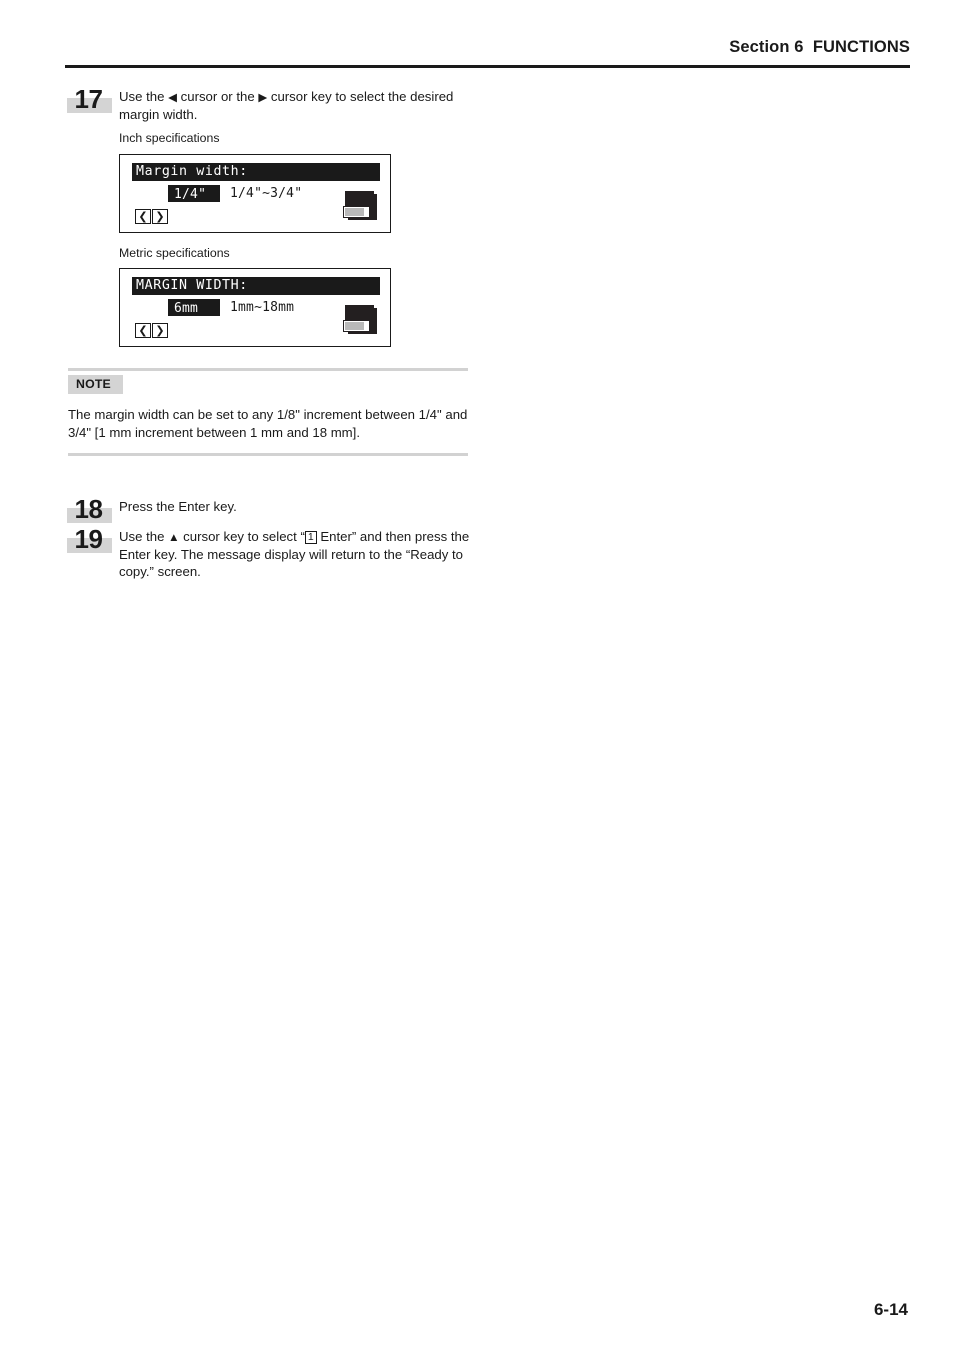 Image resolution: width=954 pixels, height=1351 pixels. I want to click on lcd-inch-arrow-keys: ❮ ❯, so click(151, 216).